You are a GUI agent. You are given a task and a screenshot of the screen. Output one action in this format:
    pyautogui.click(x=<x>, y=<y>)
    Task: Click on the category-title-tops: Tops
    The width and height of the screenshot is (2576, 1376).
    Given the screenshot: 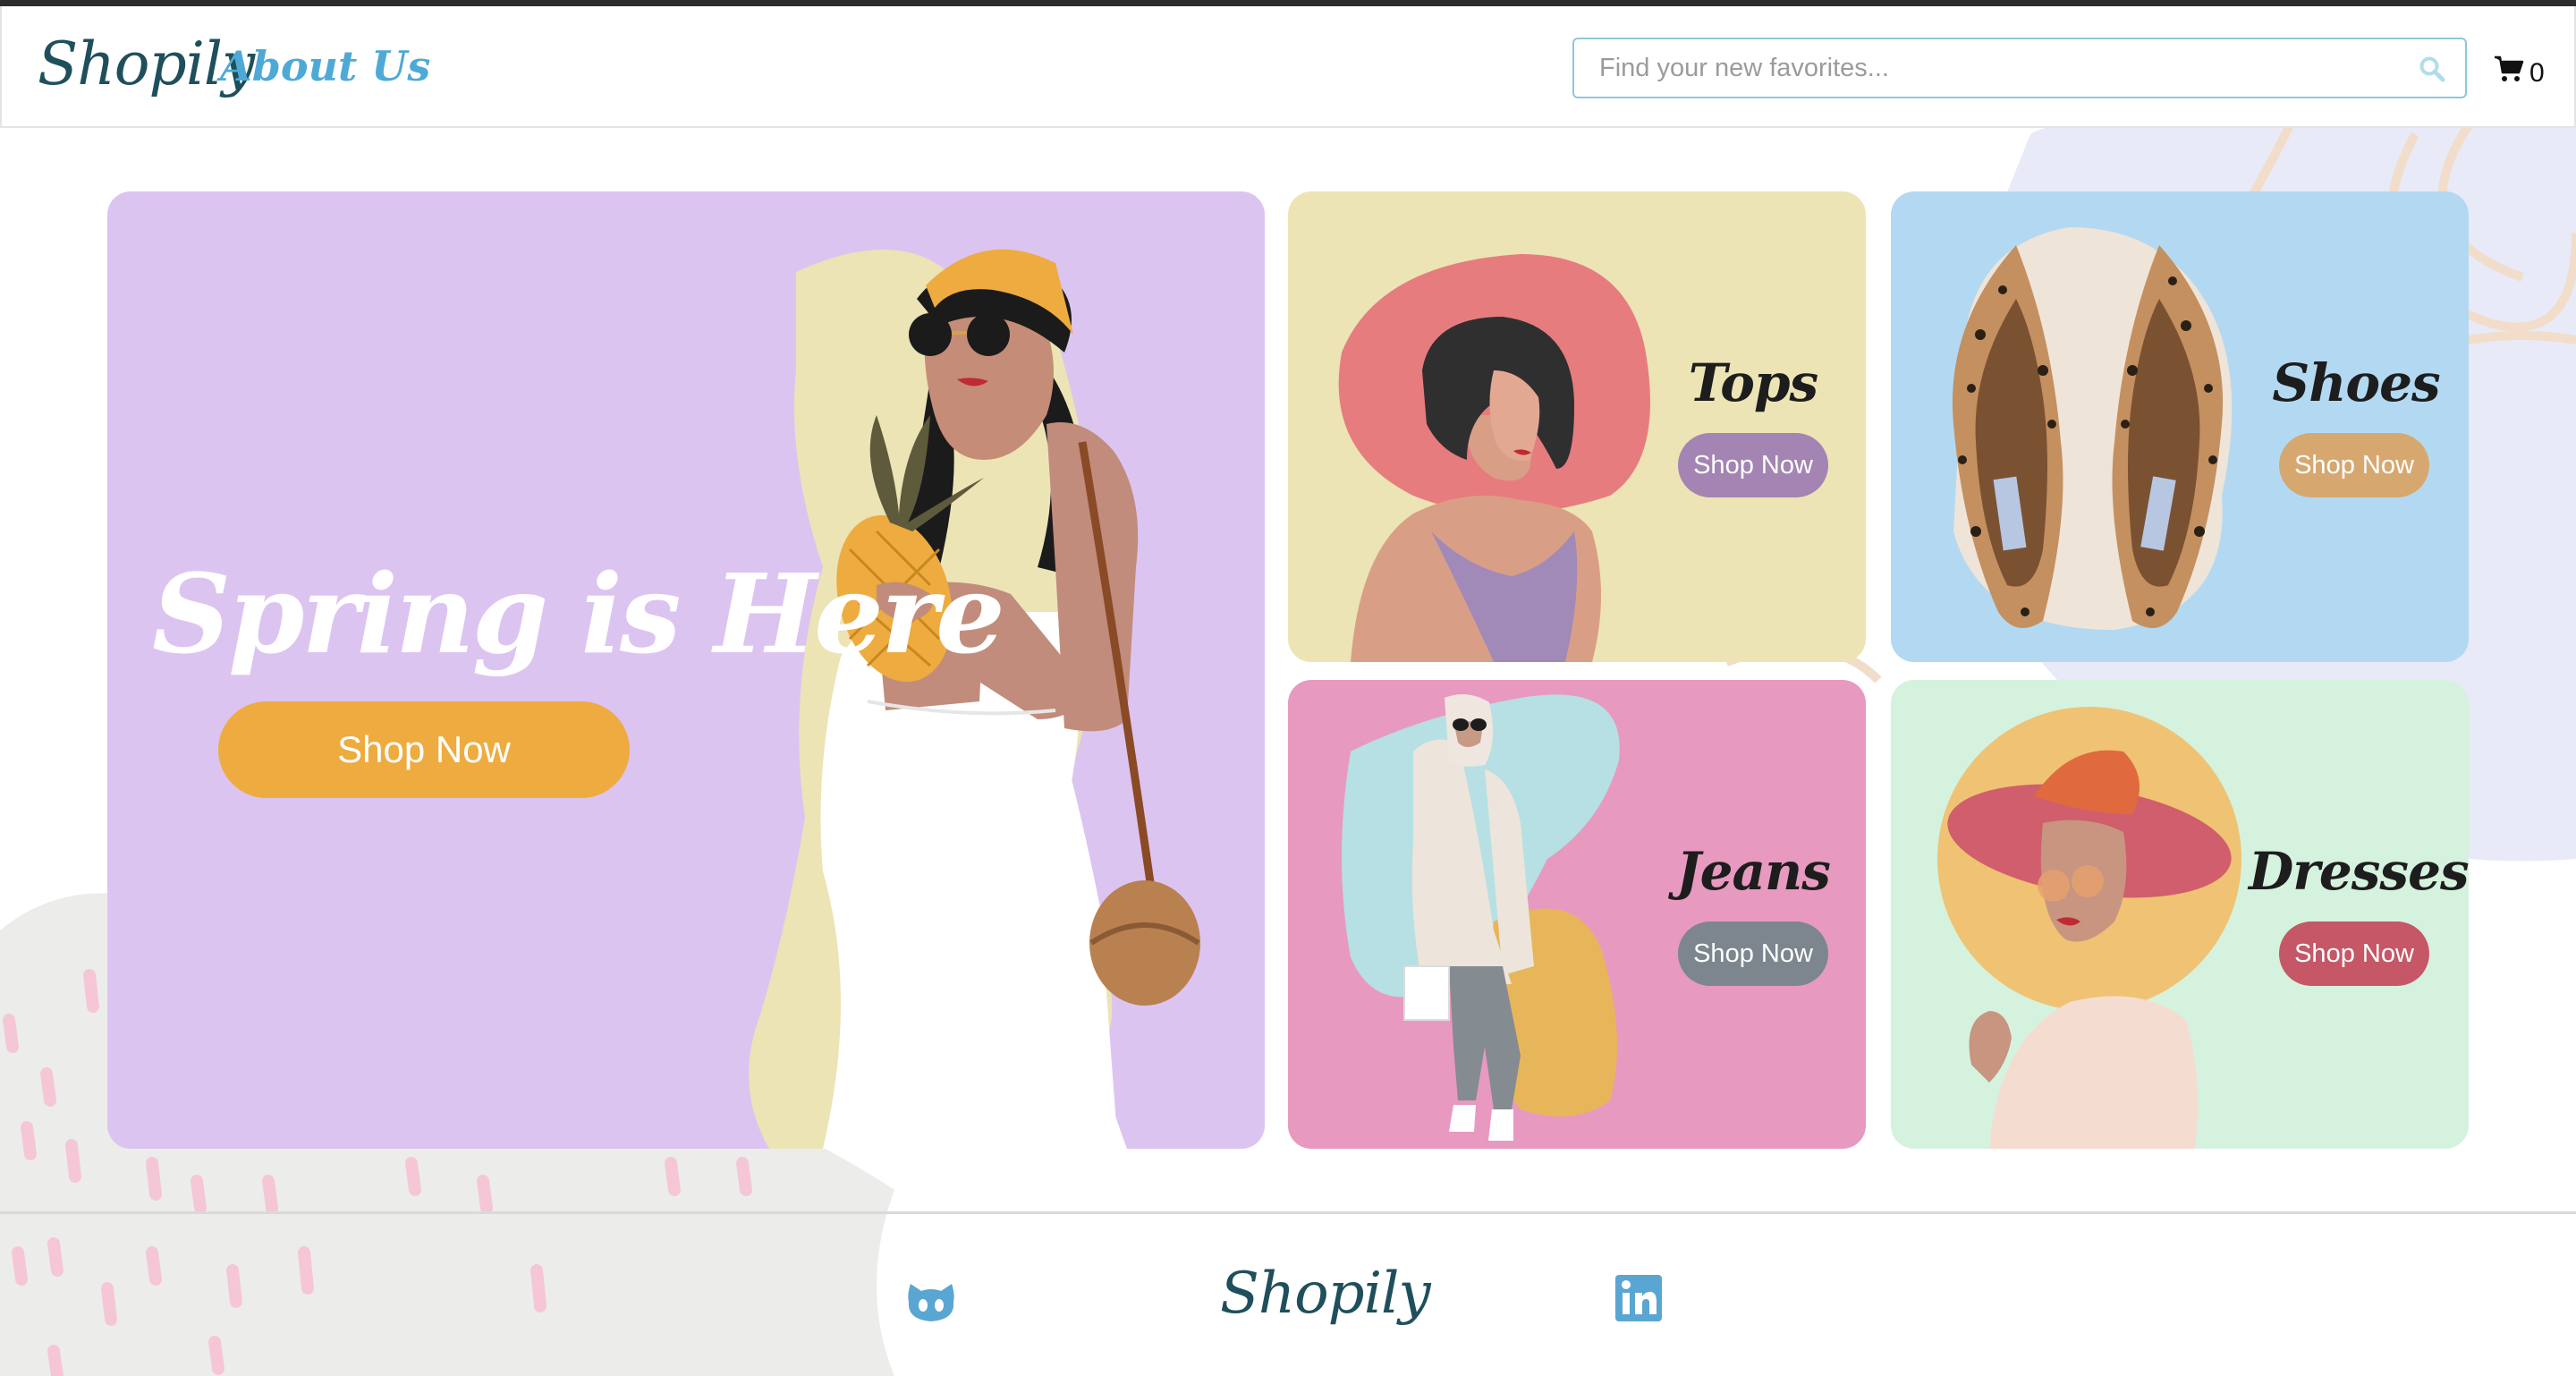 What is the action you would take?
    pyautogui.click(x=1753, y=383)
    